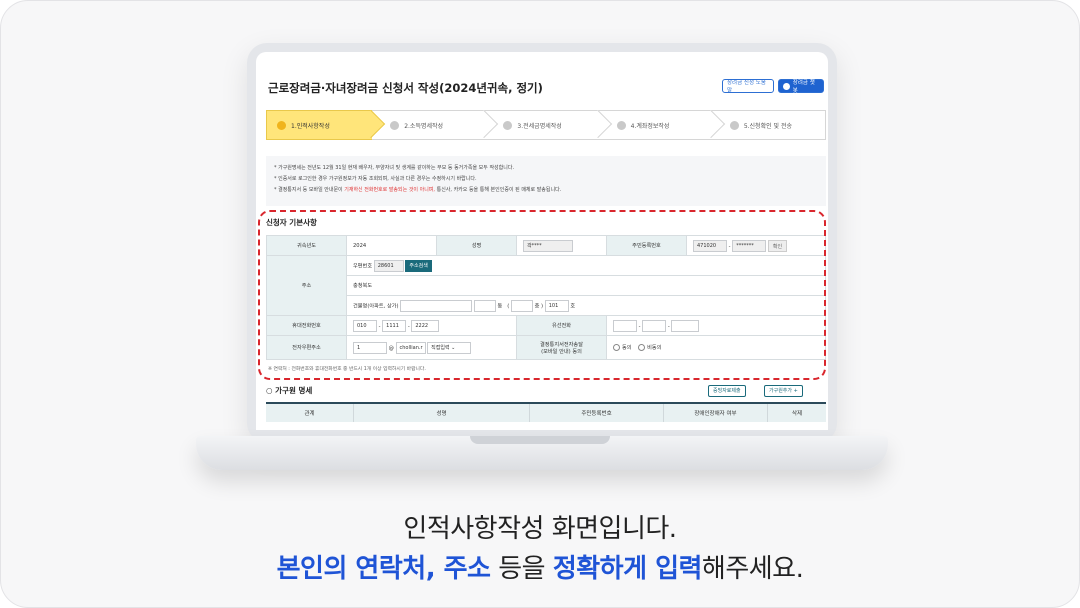 Image resolution: width=1080 pixels, height=608 pixels. What do you see at coordinates (521, 569) in the screenshot?
I see `caption-mid: 등을` at bounding box center [521, 569].